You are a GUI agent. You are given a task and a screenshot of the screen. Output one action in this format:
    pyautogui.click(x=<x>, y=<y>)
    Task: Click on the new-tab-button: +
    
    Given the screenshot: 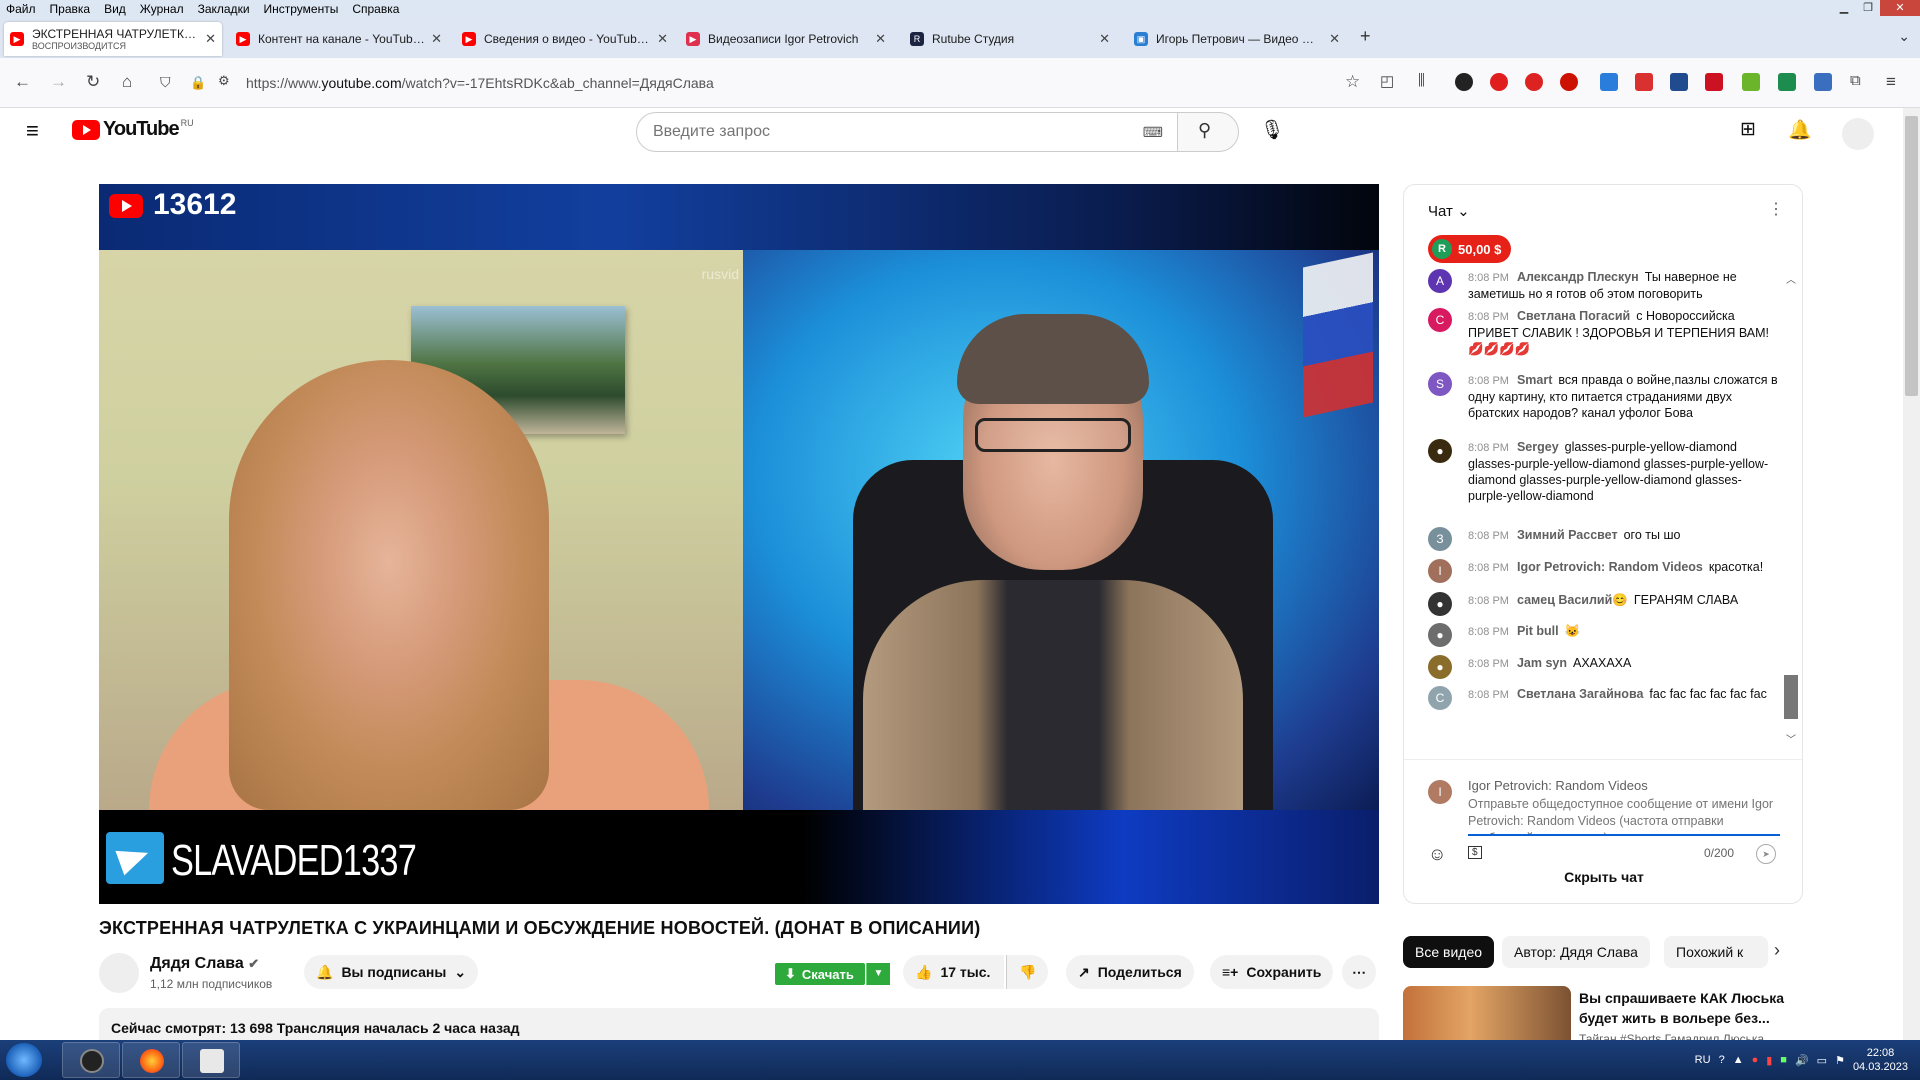 What is the action you would take?
    pyautogui.click(x=1365, y=36)
    